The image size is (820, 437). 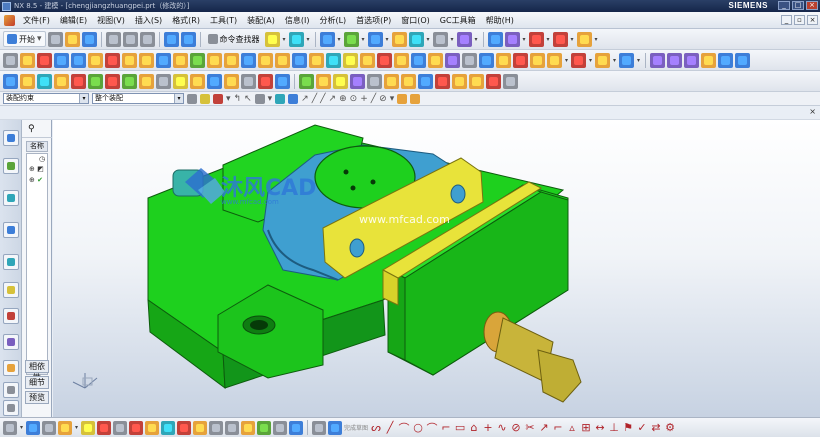 What do you see at coordinates (476, 81) in the screenshot?
I see `part-family-icon` at bounding box center [476, 81].